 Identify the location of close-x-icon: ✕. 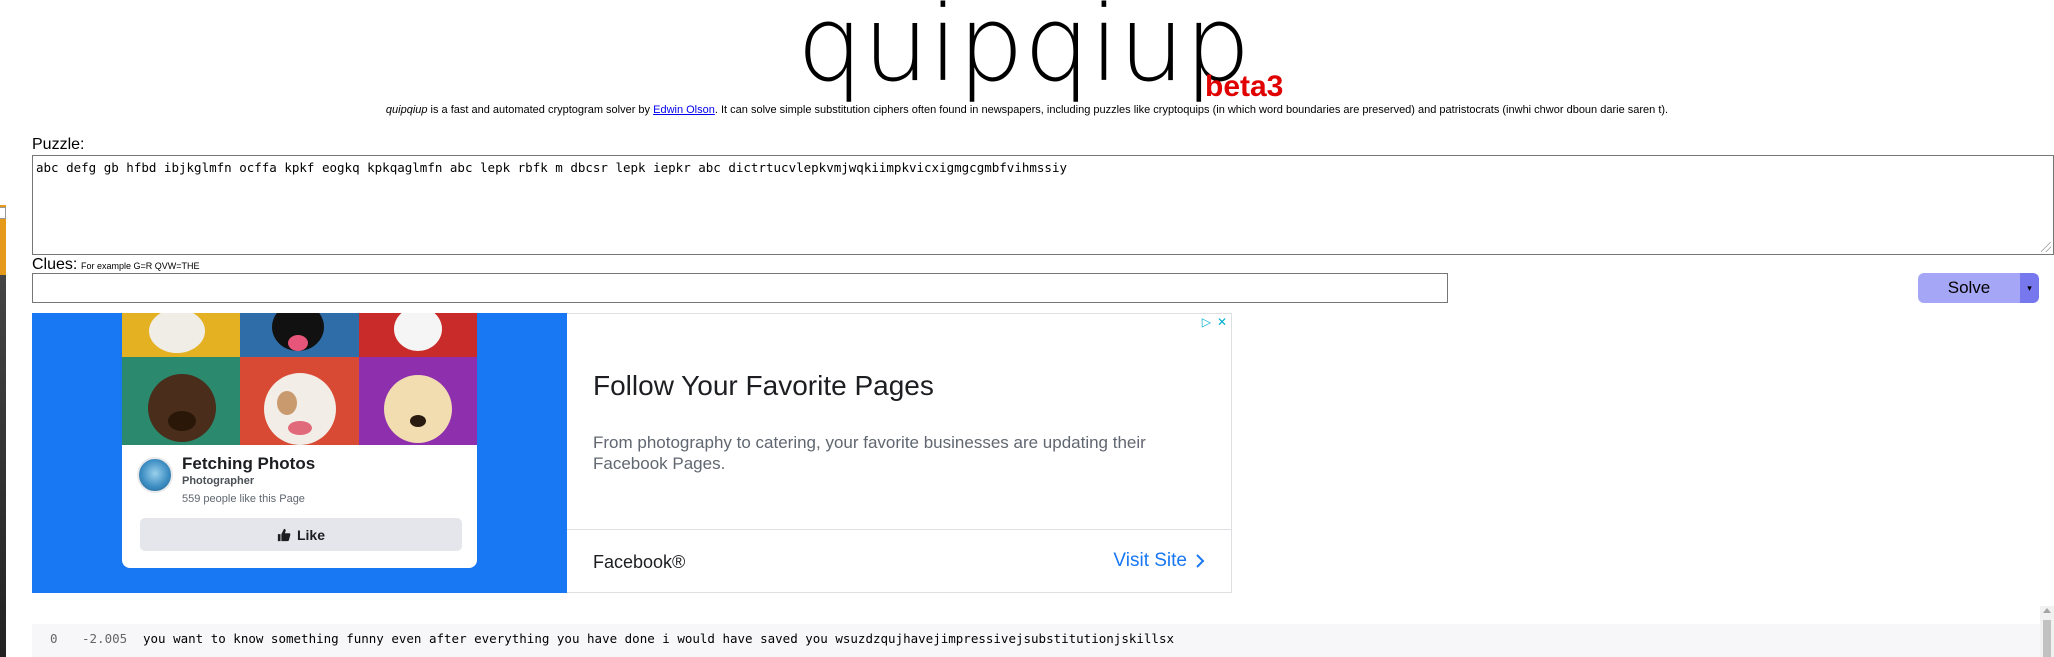
(1222, 322).